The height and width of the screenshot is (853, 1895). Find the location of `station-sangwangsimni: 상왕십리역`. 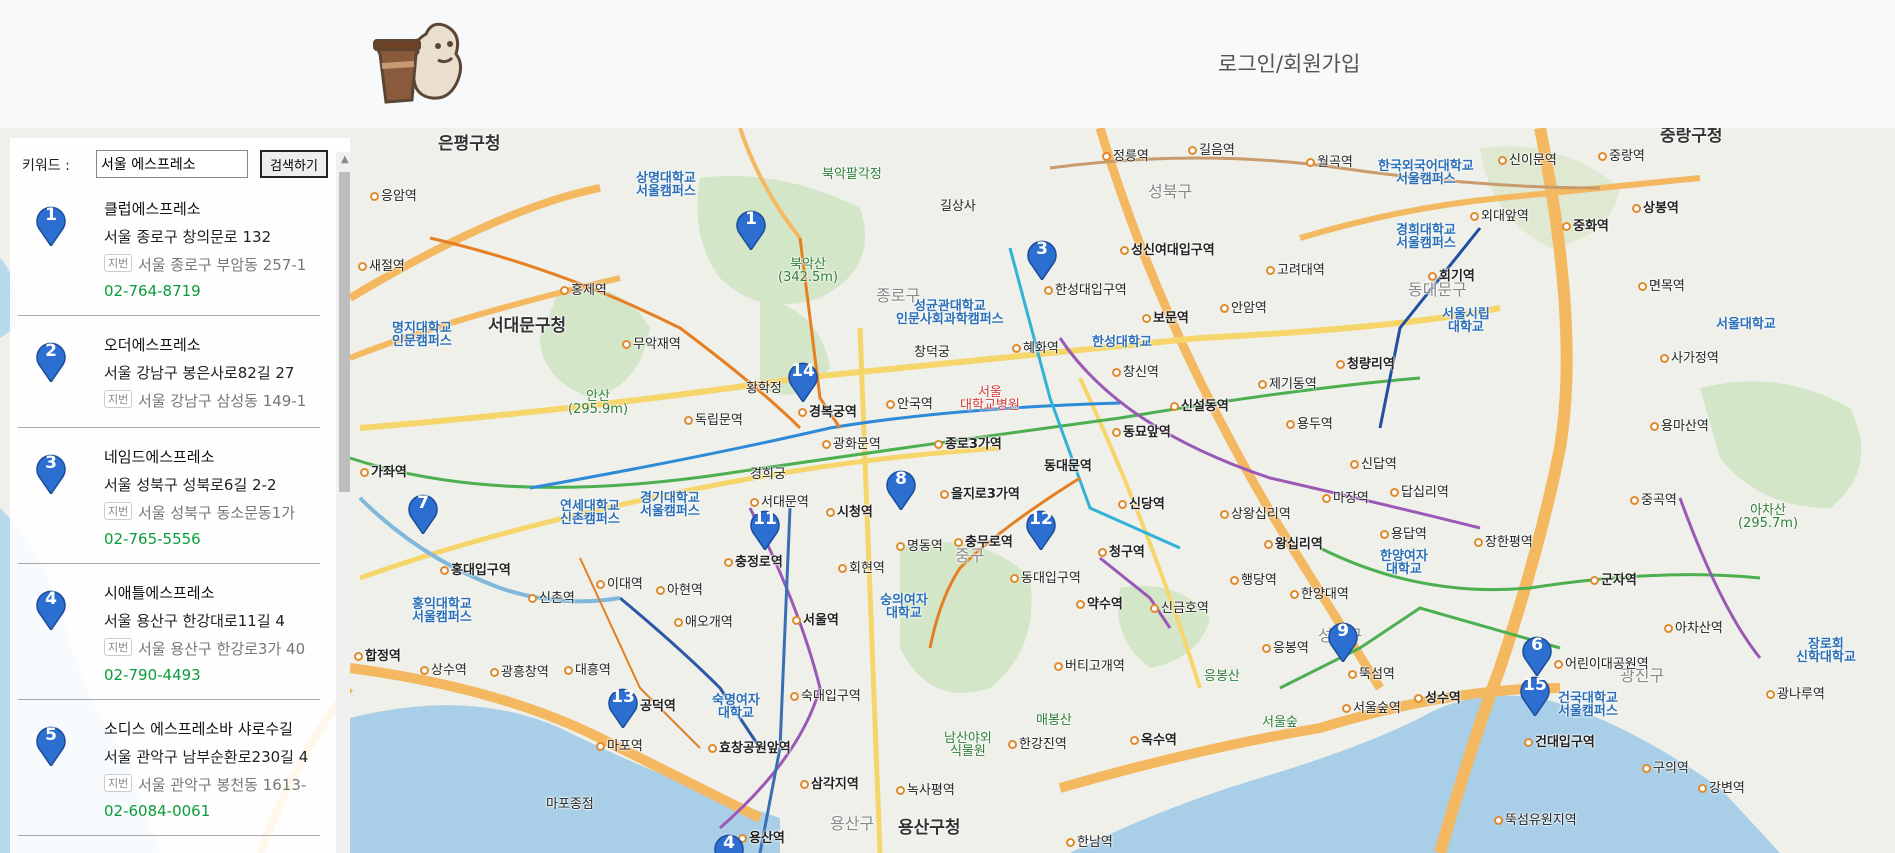

station-sangwangsimni: 상왕십리역 is located at coordinates (1255, 514).